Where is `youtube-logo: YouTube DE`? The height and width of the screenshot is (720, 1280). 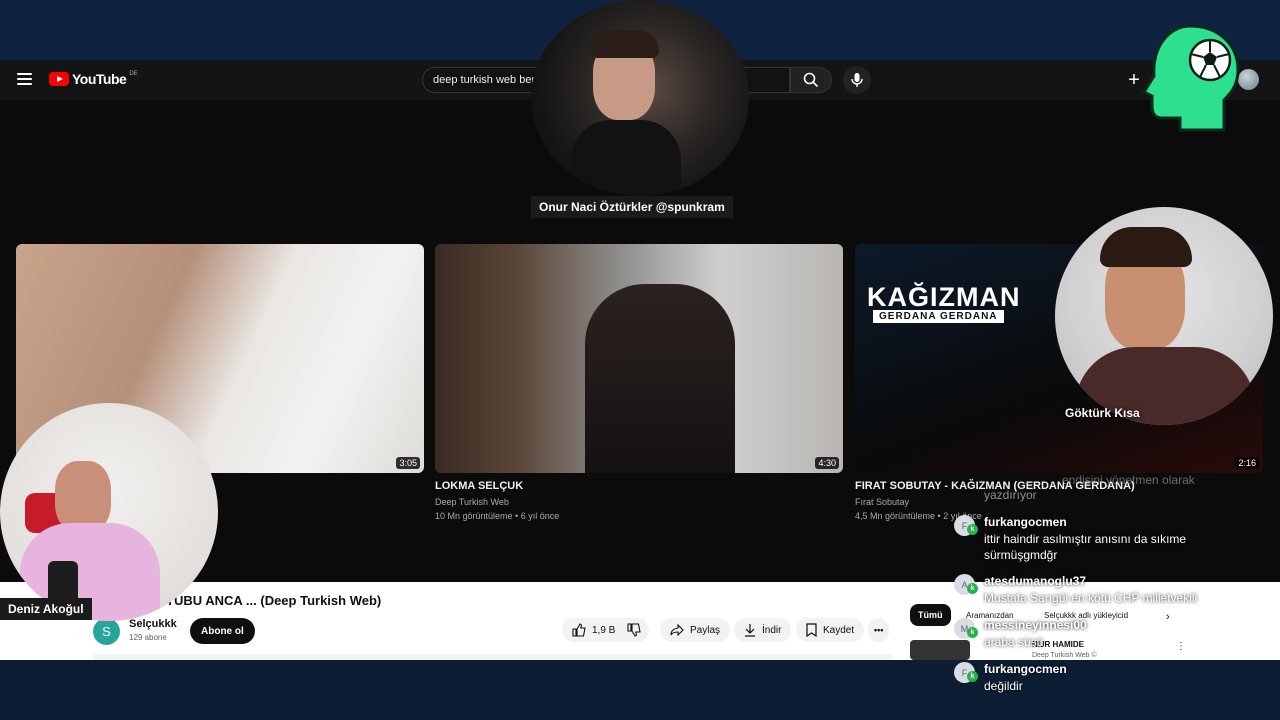 youtube-logo: YouTube DE is located at coordinates (93, 79).